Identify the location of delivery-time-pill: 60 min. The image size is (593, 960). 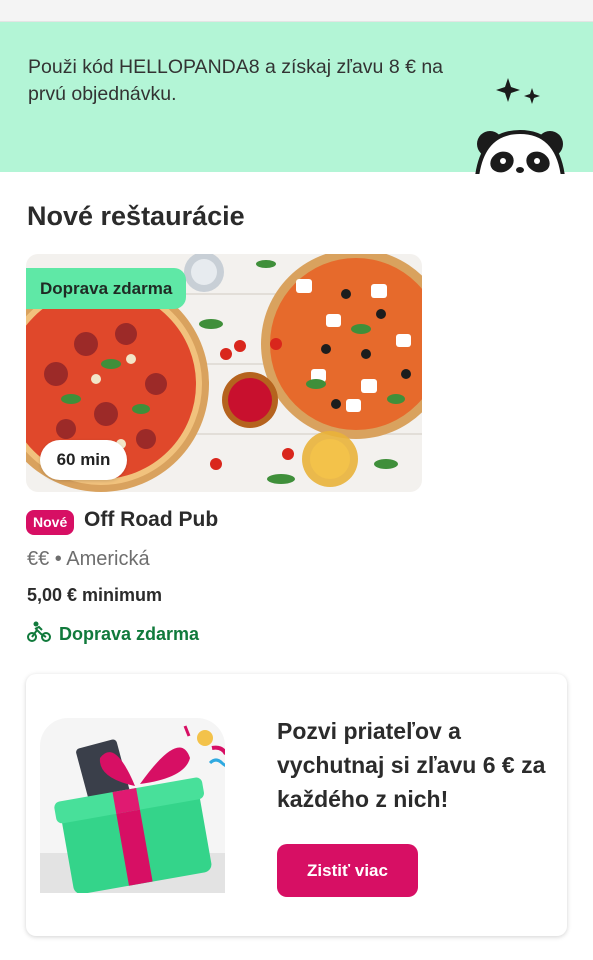
(83, 460).